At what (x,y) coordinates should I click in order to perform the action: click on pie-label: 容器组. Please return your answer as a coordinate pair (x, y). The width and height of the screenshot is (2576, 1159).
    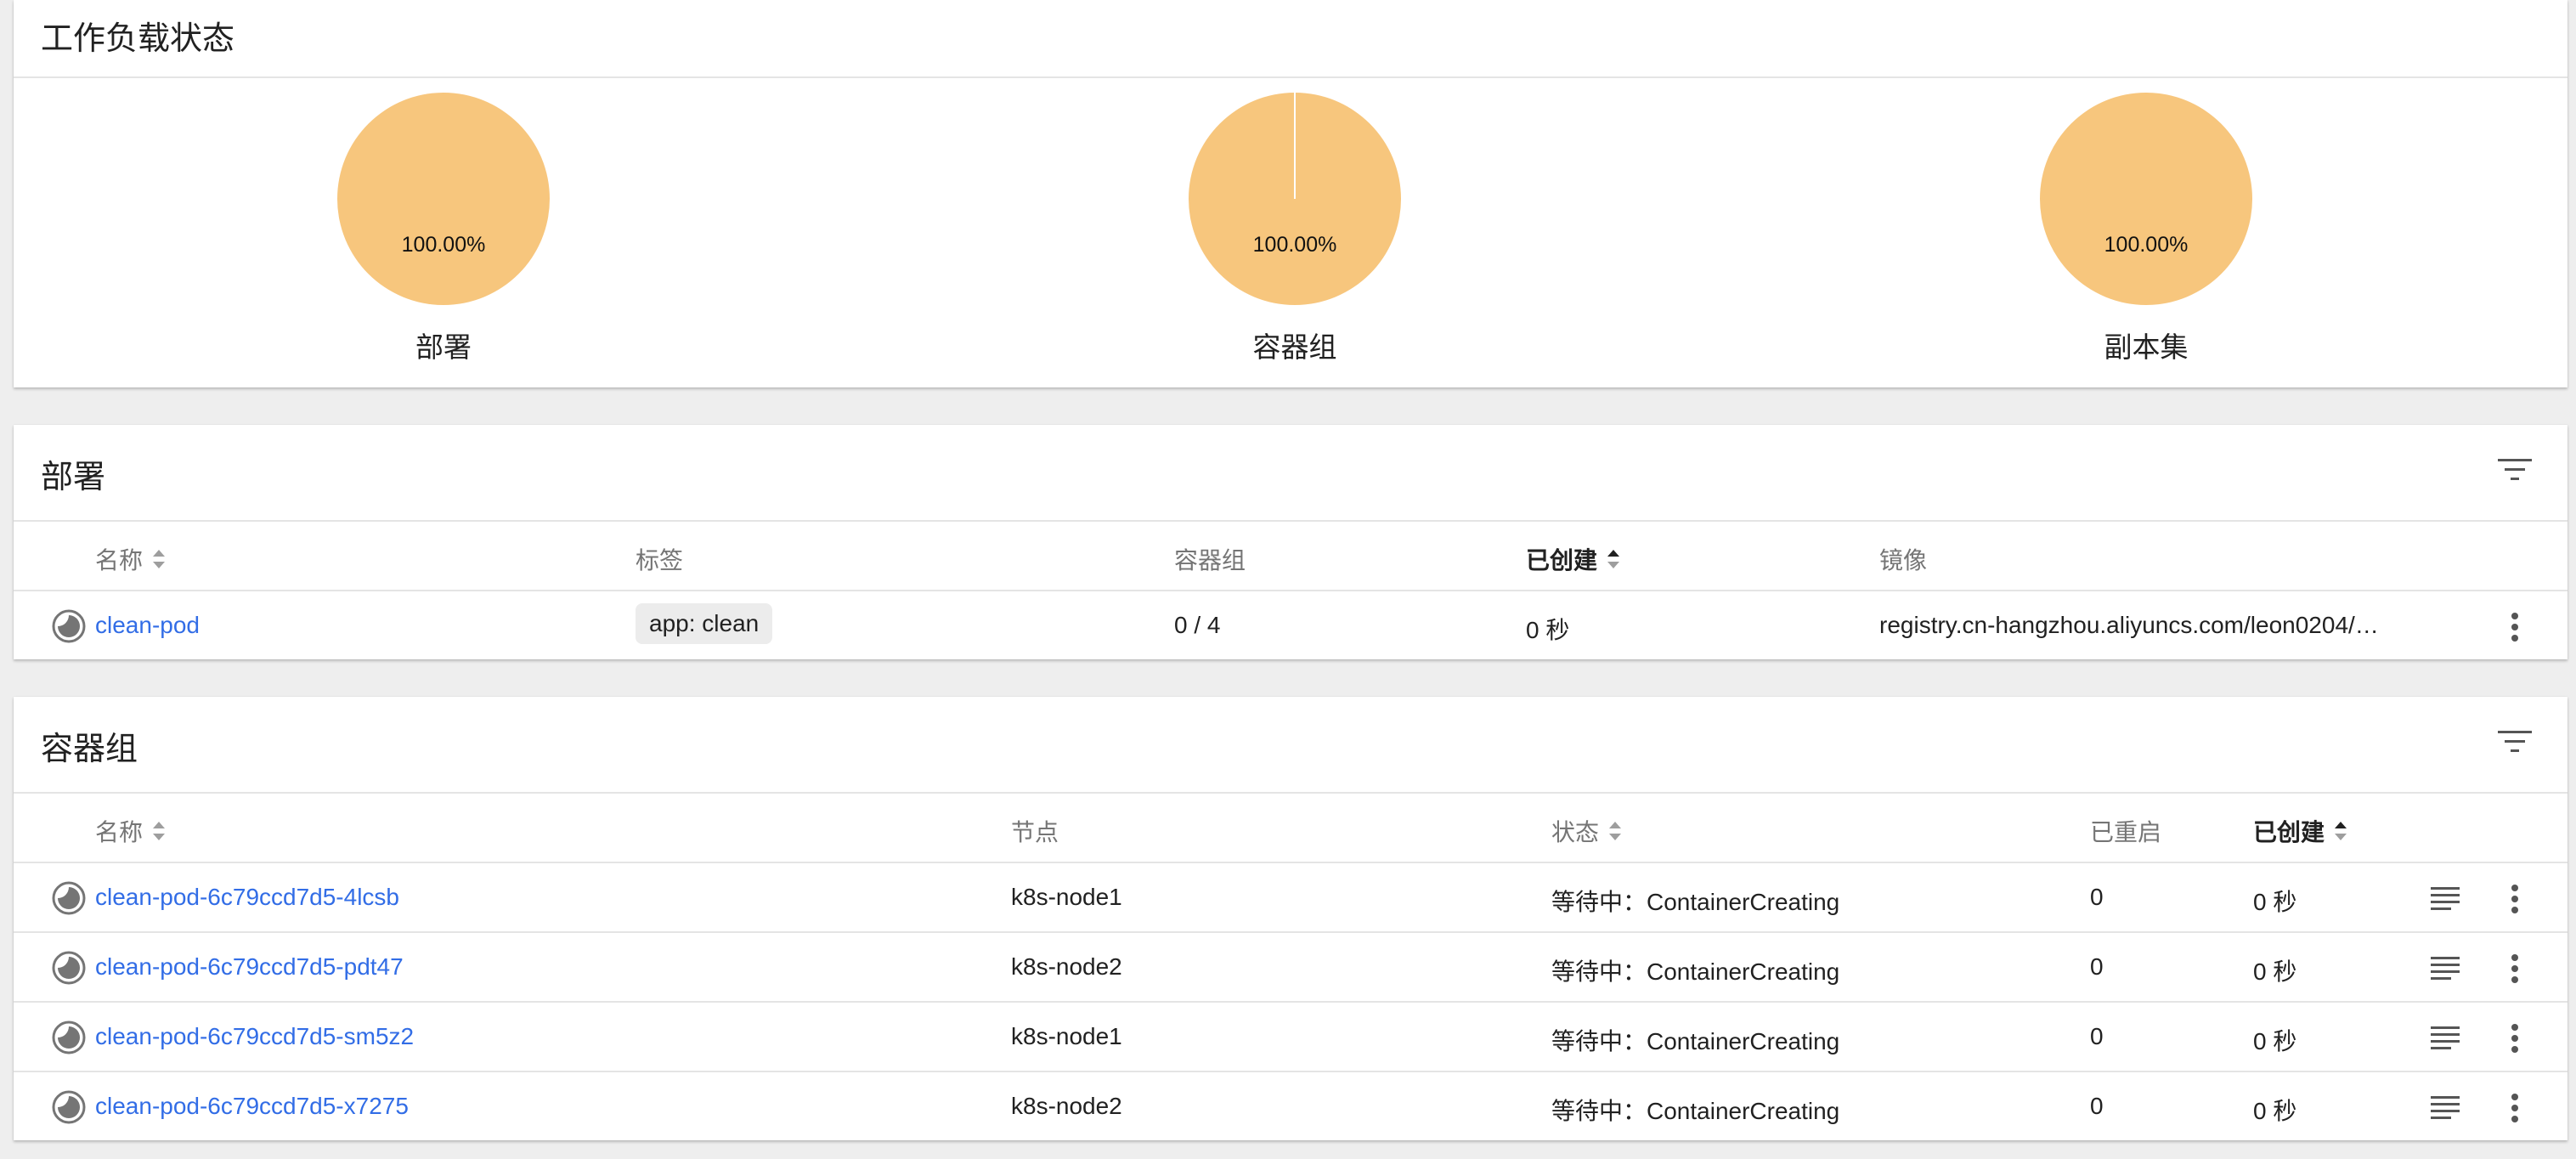
    Looking at the image, I should click on (1294, 347).